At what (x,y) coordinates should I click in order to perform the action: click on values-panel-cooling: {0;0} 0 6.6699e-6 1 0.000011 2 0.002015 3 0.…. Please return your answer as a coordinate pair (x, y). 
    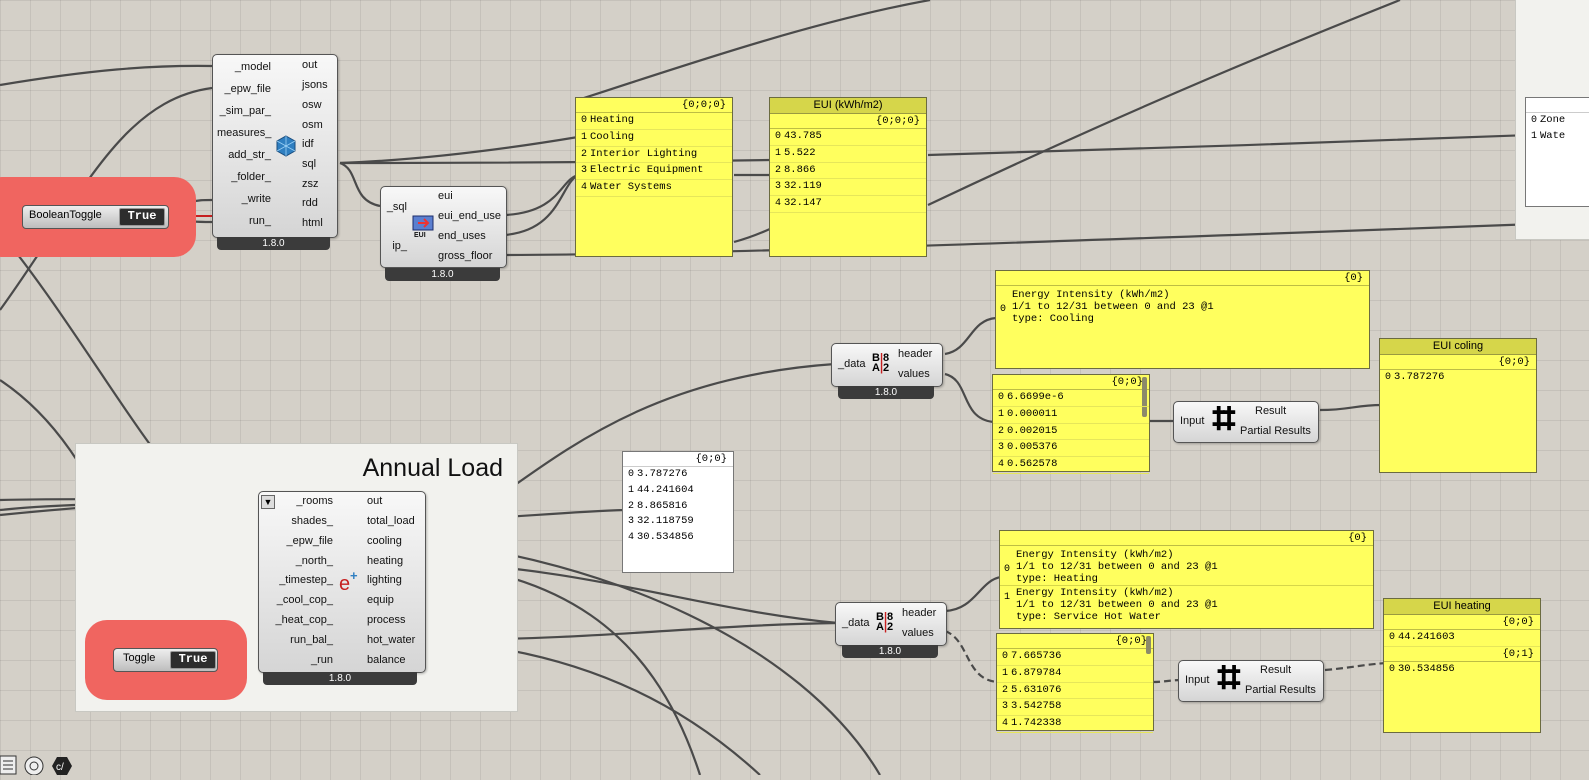
    Looking at the image, I should click on (1071, 424).